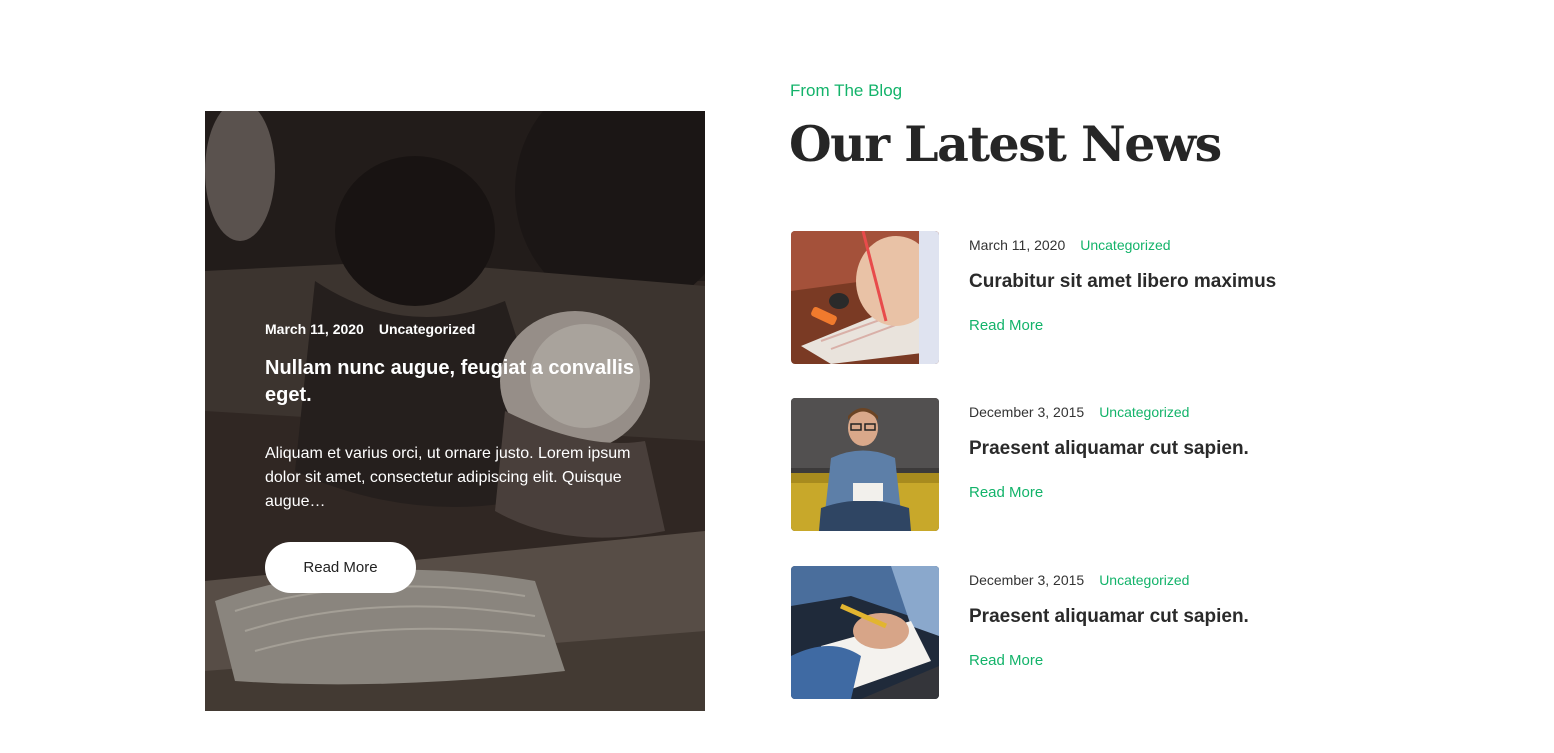  I want to click on post-meta: March 11, 2020 Uncategorized, so click(1179, 245).